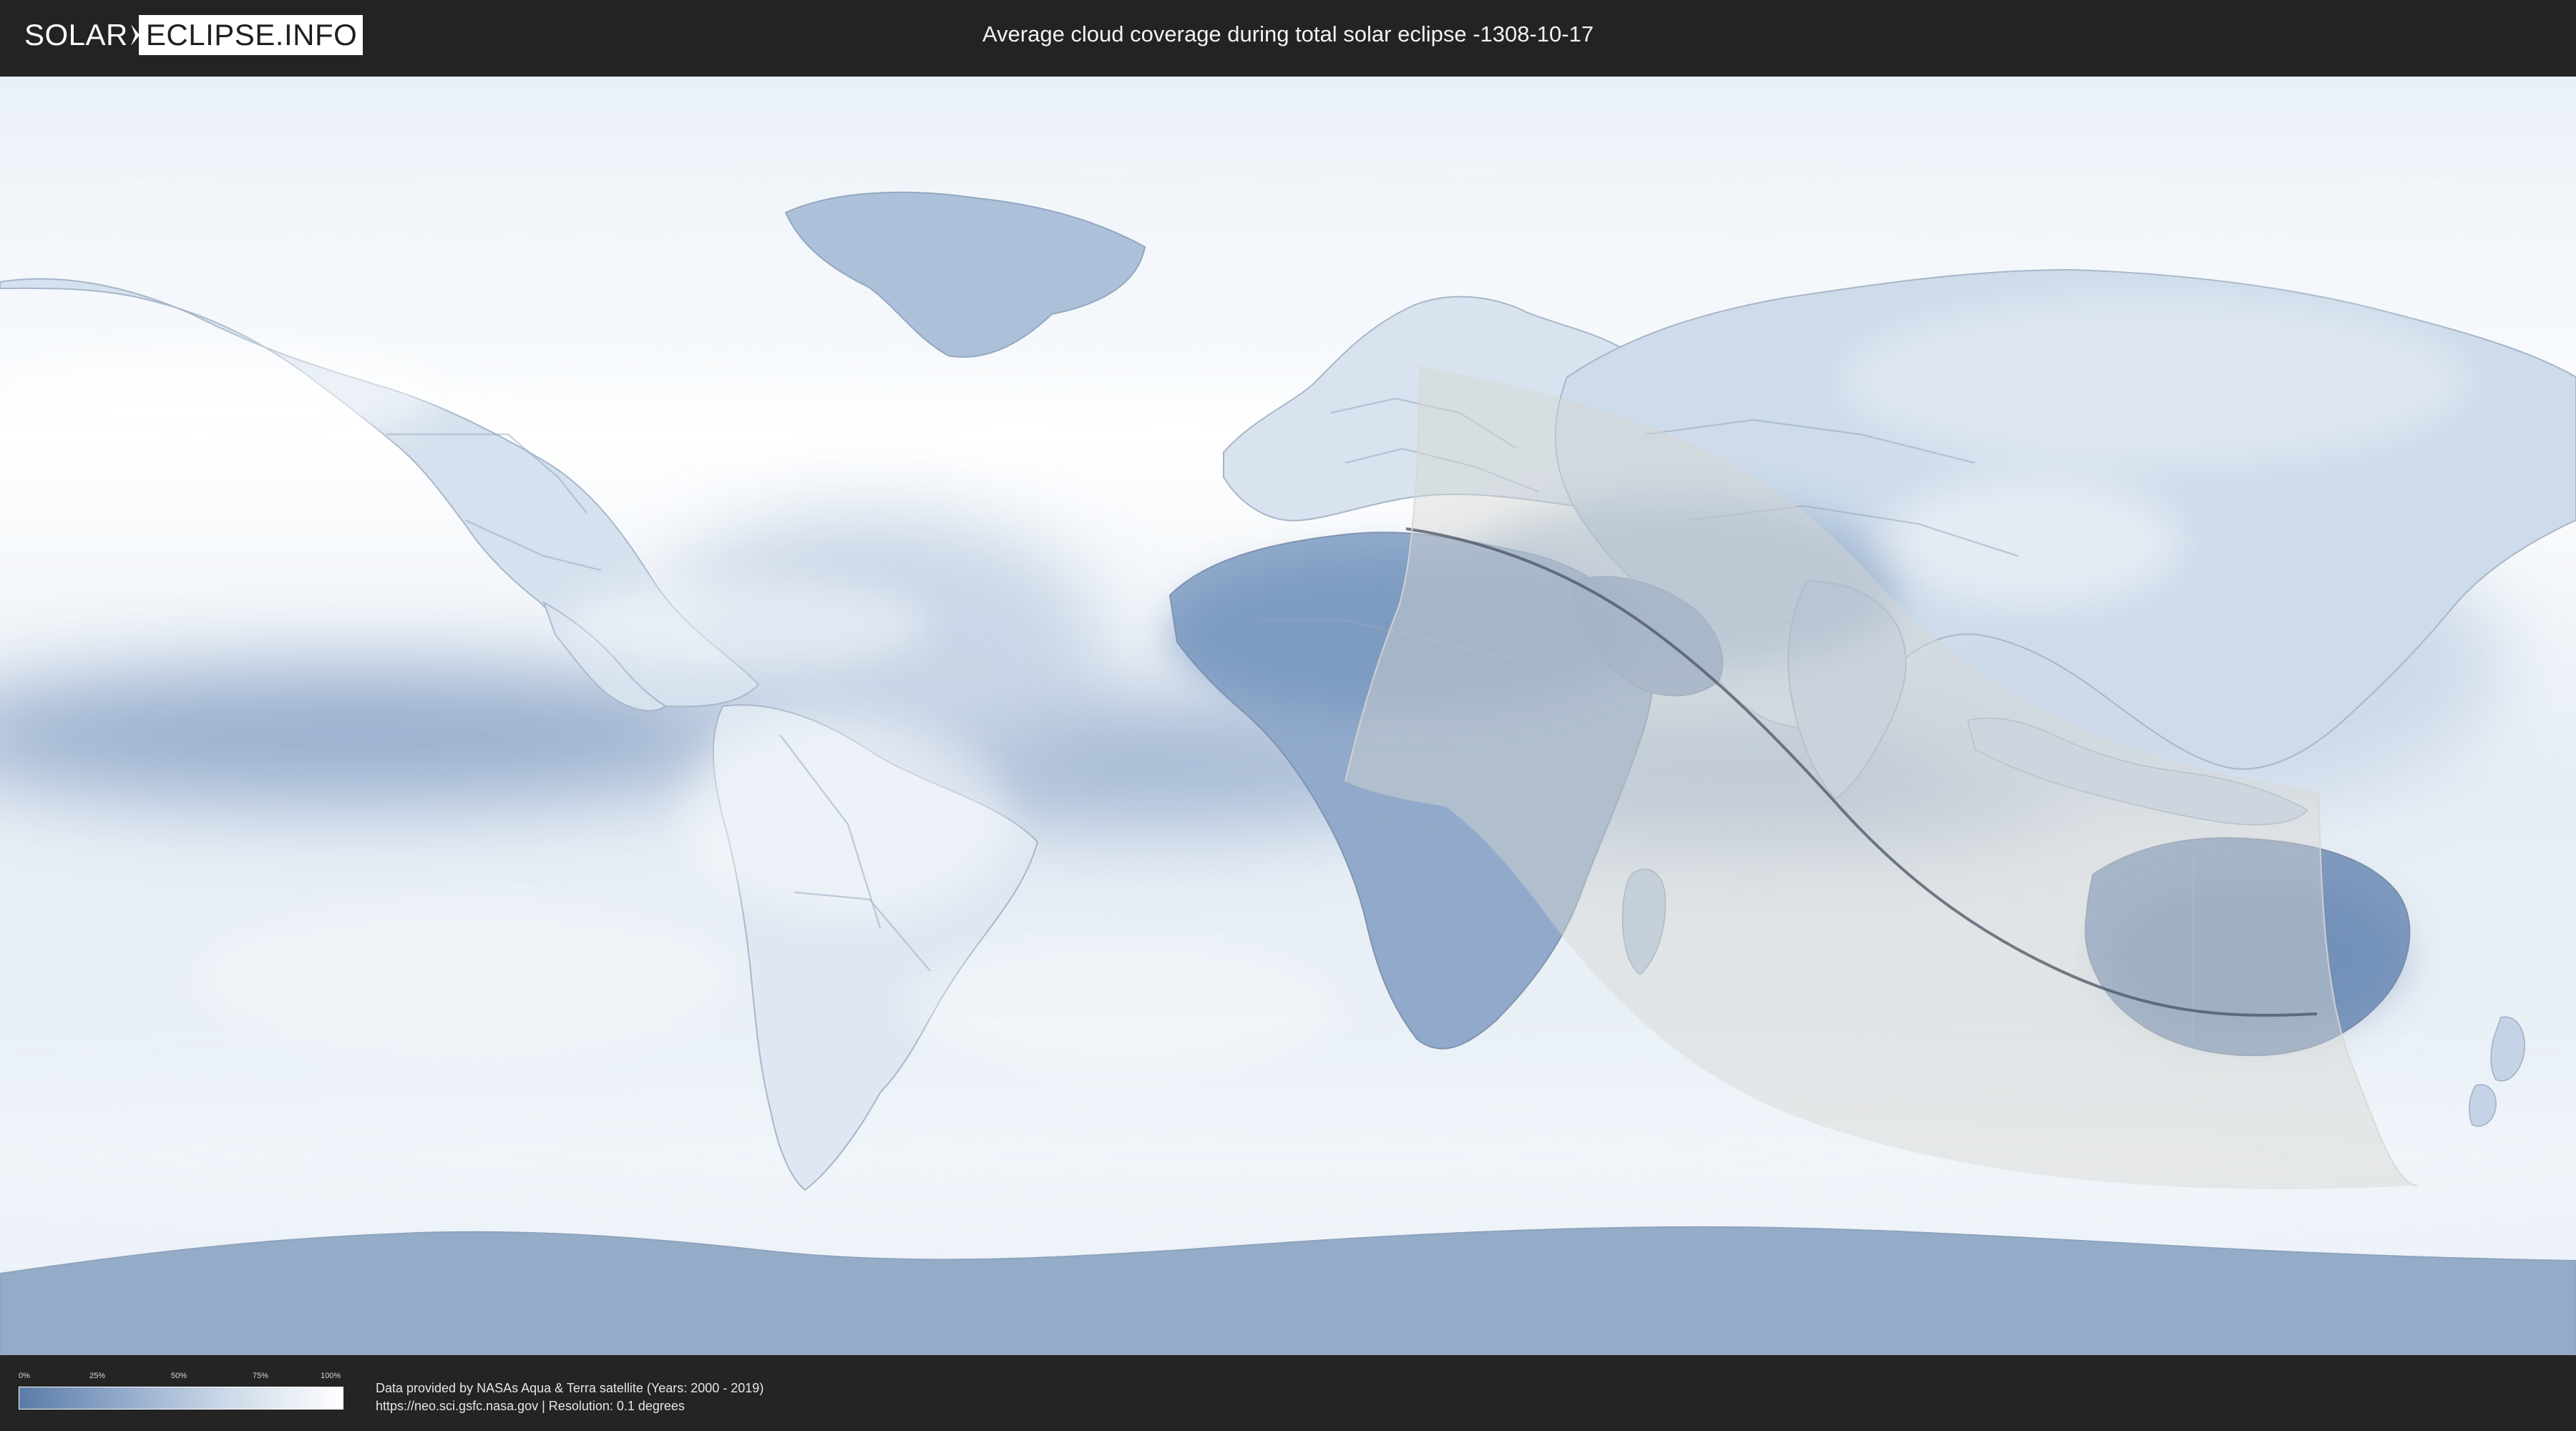  I want to click on china-cloud-patch, so click(2032, 542).